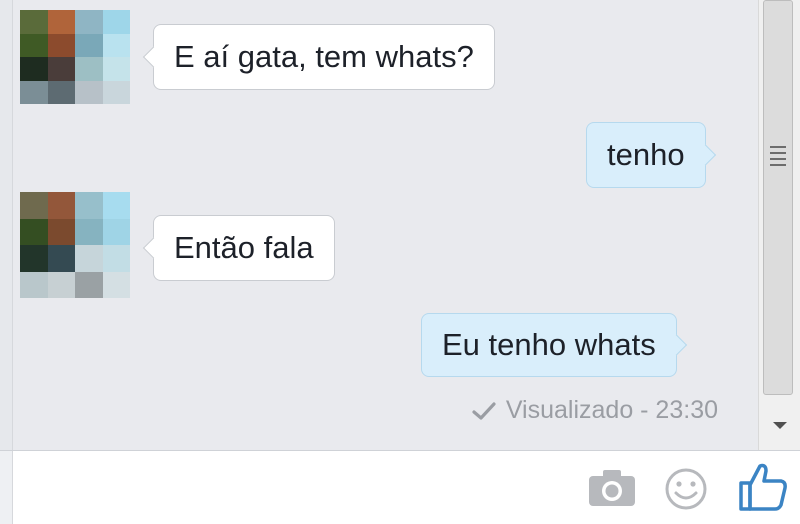 The height and width of the screenshot is (524, 800). I want to click on checkmark-icon, so click(484, 410).